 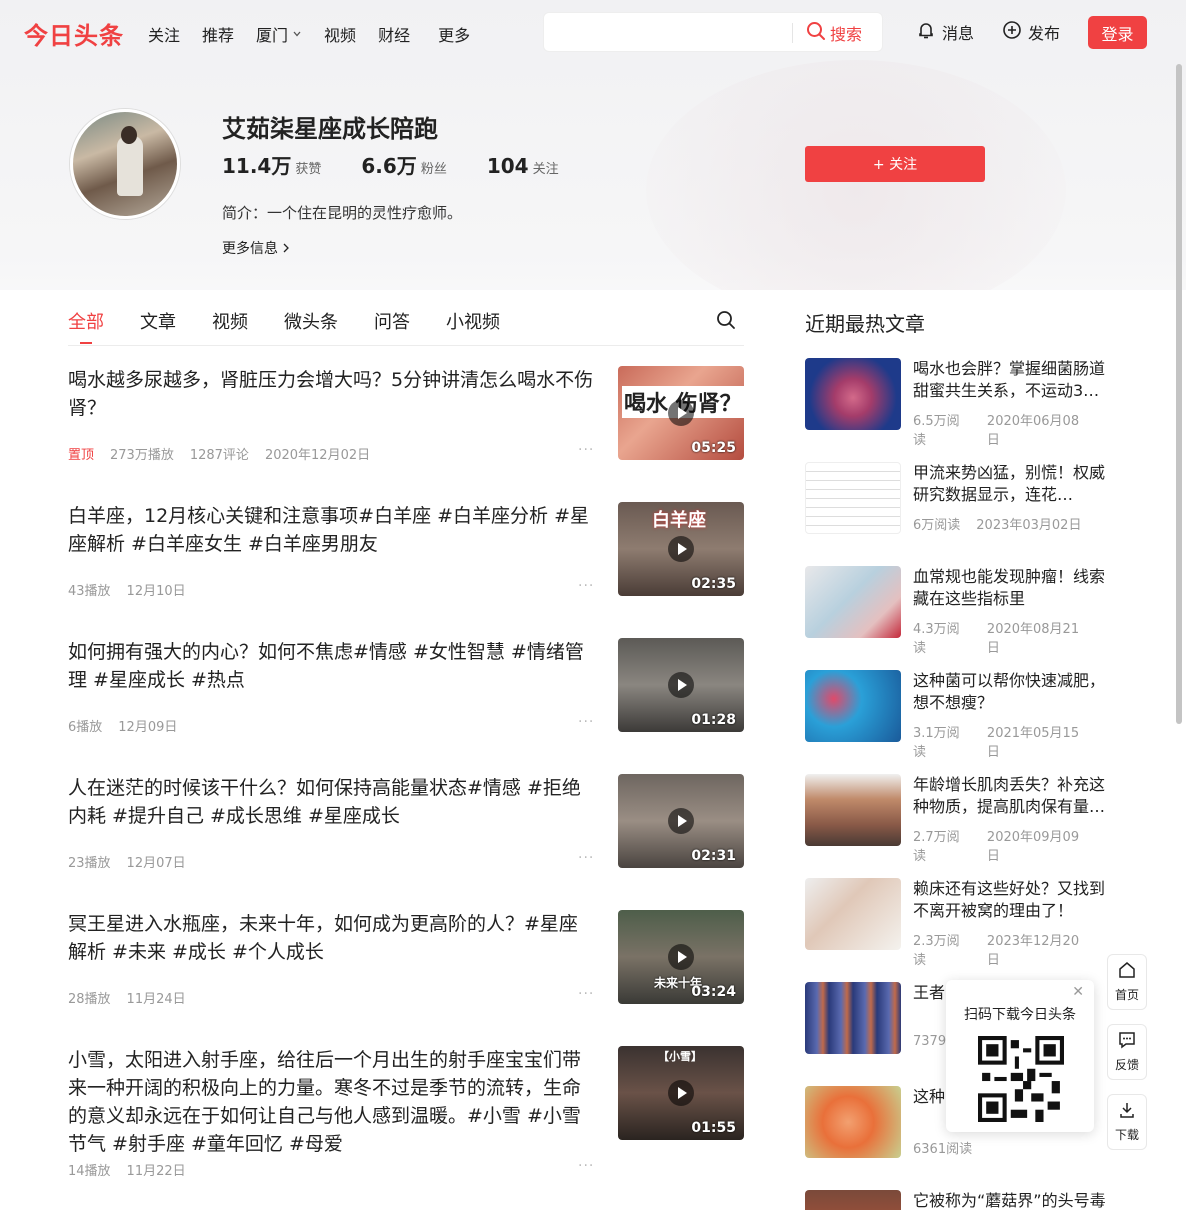 What do you see at coordinates (1010, 900) in the screenshot?
I see `article-title: 赖床还有这些好处？又找到不离开被窝的理由了！` at bounding box center [1010, 900].